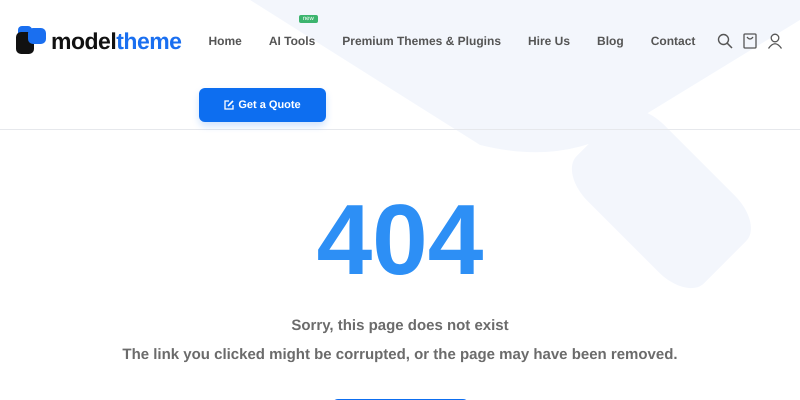 The width and height of the screenshot is (800, 400). Describe the element at coordinates (400, 354) in the screenshot. I see `error-message: The link you clicked might be corrupted, or the page may have been removed.` at that location.